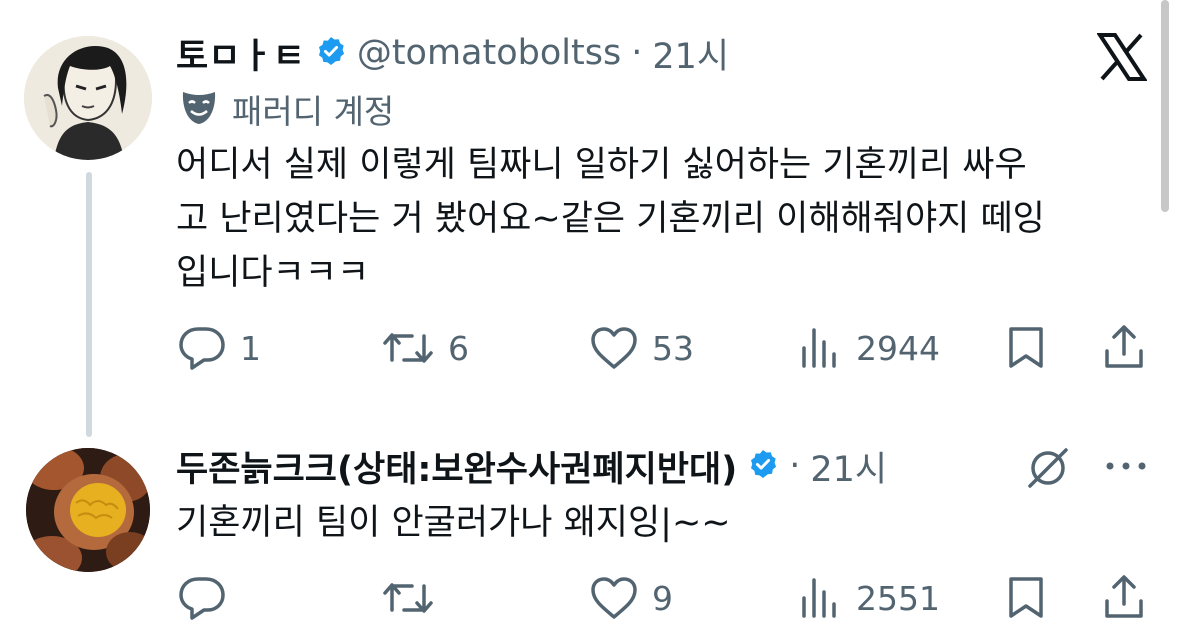 The image size is (1179, 629). I want to click on reply-button: 1, so click(219, 348).